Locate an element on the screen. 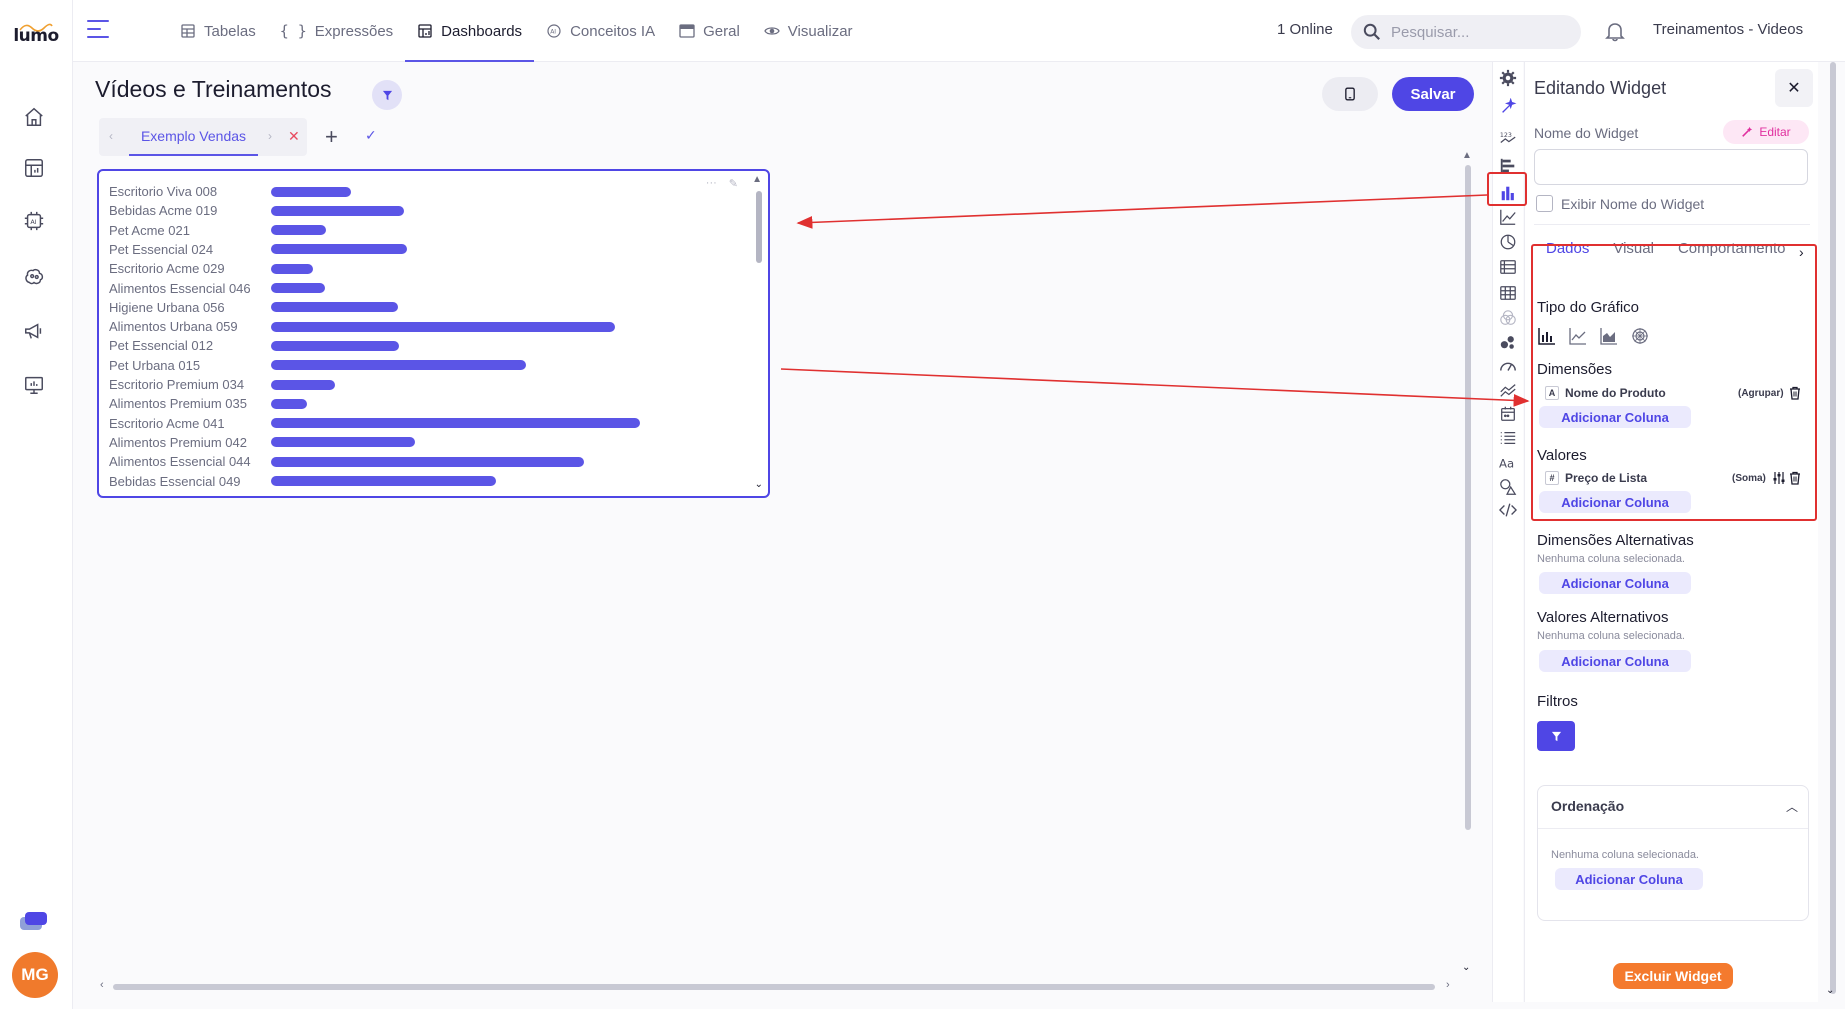 This screenshot has height=1009, width=1845. home-icon is located at coordinates (34, 117).